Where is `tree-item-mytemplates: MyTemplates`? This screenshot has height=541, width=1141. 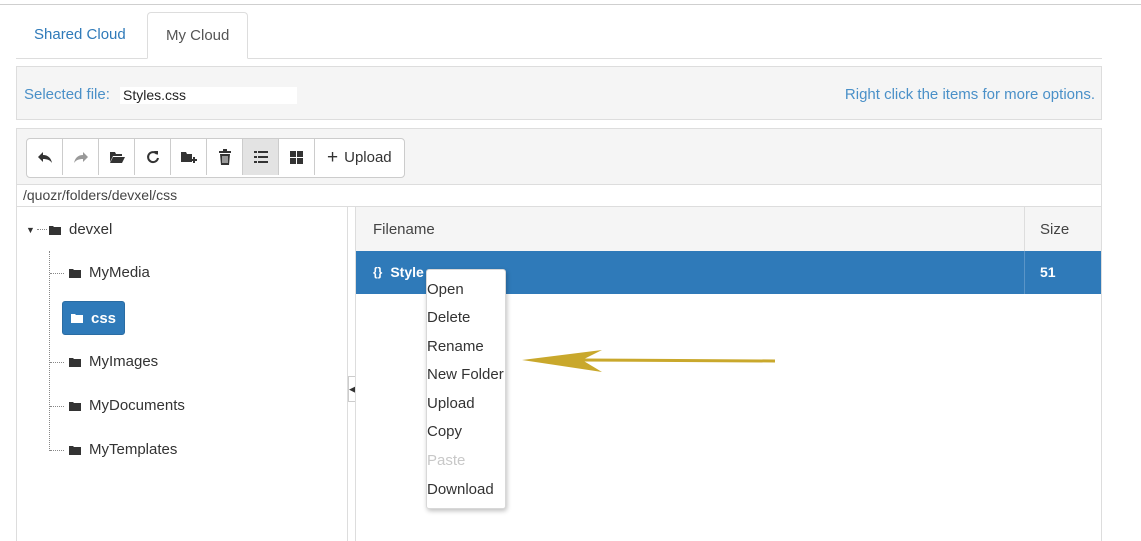
tree-item-mytemplates: MyTemplates is located at coordinates (123, 449).